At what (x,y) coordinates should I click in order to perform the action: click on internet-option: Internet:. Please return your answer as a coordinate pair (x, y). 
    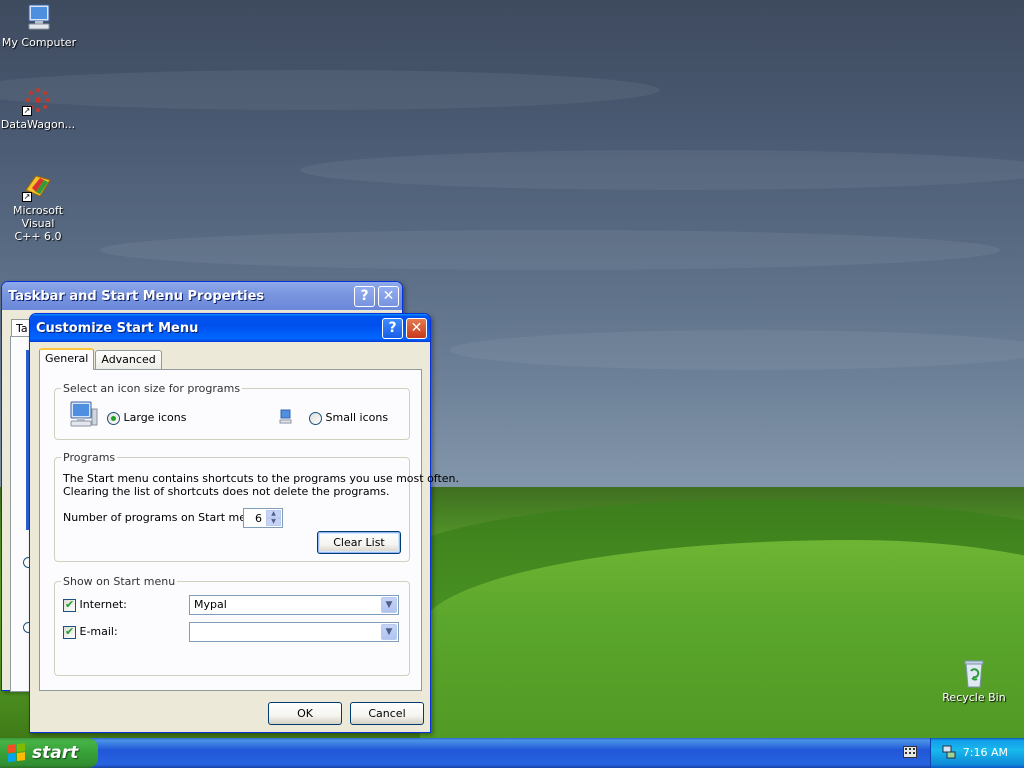
    Looking at the image, I should click on (95, 605).